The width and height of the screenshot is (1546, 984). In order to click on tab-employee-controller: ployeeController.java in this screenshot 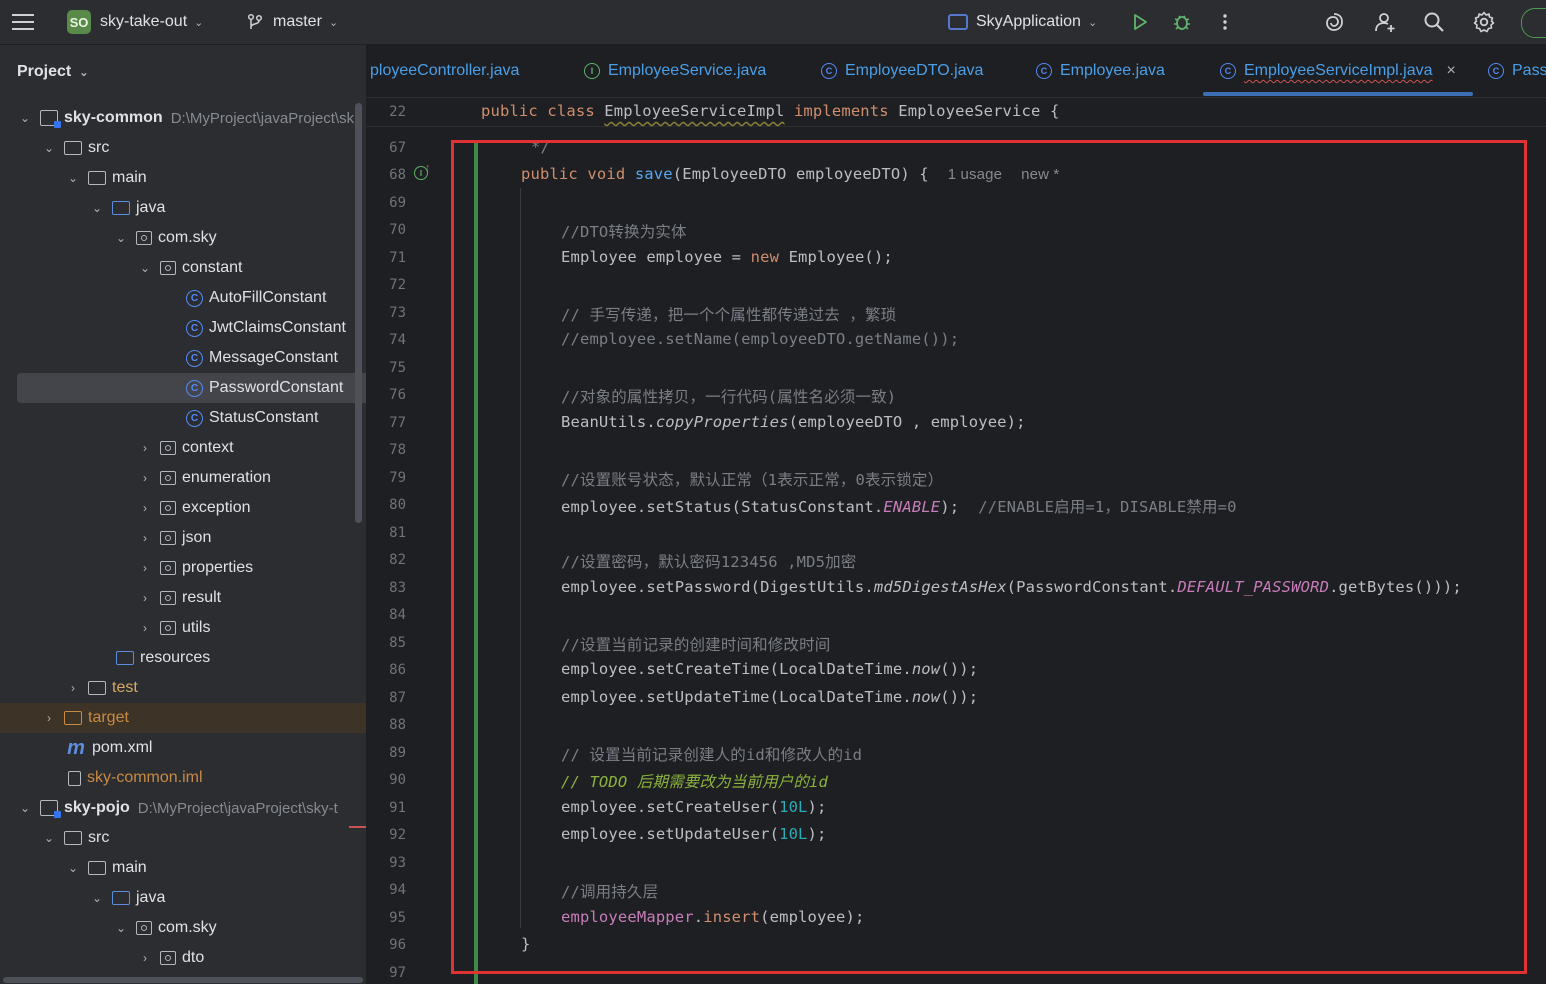, I will do `click(444, 71)`.